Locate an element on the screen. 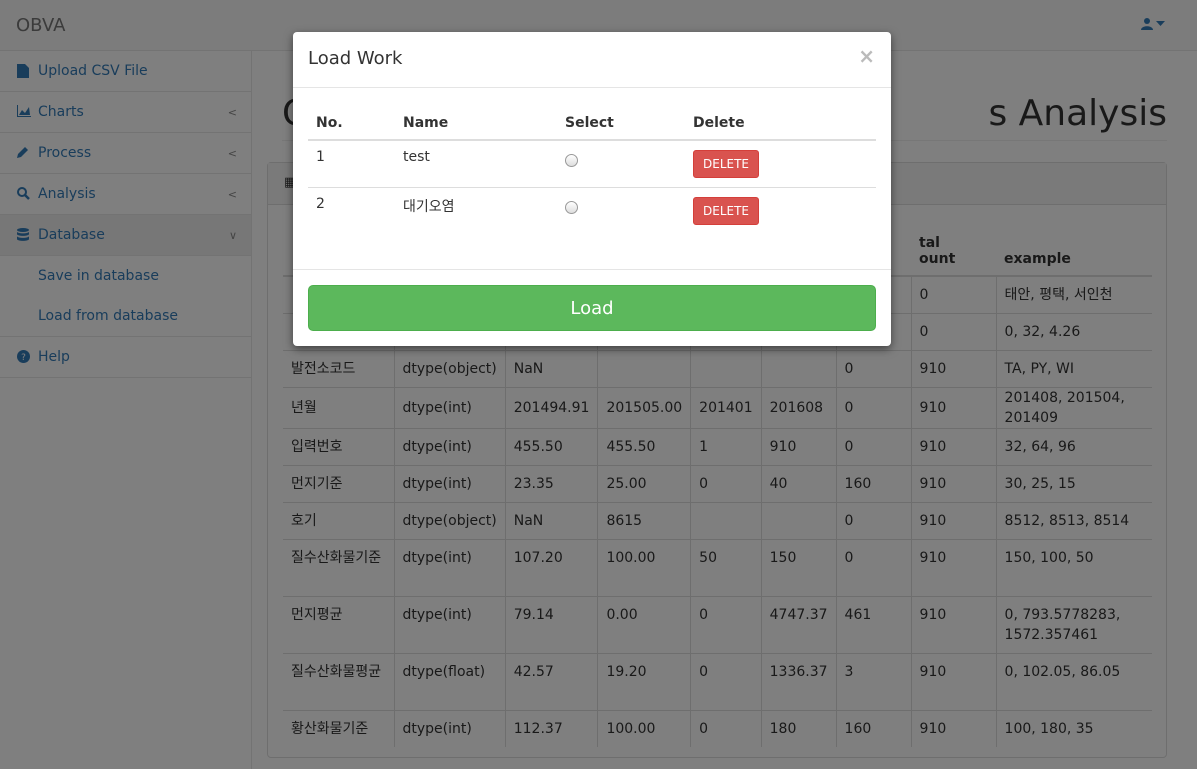  header-no: No. is located at coordinates (351, 122).